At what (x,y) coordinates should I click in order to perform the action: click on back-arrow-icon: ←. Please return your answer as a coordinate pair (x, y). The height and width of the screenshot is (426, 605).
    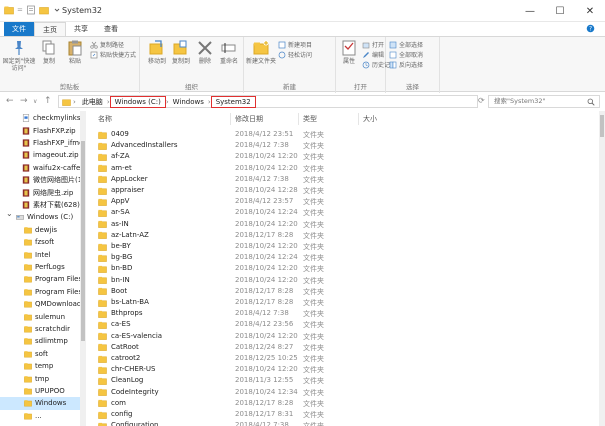
    Looking at the image, I should click on (10, 101).